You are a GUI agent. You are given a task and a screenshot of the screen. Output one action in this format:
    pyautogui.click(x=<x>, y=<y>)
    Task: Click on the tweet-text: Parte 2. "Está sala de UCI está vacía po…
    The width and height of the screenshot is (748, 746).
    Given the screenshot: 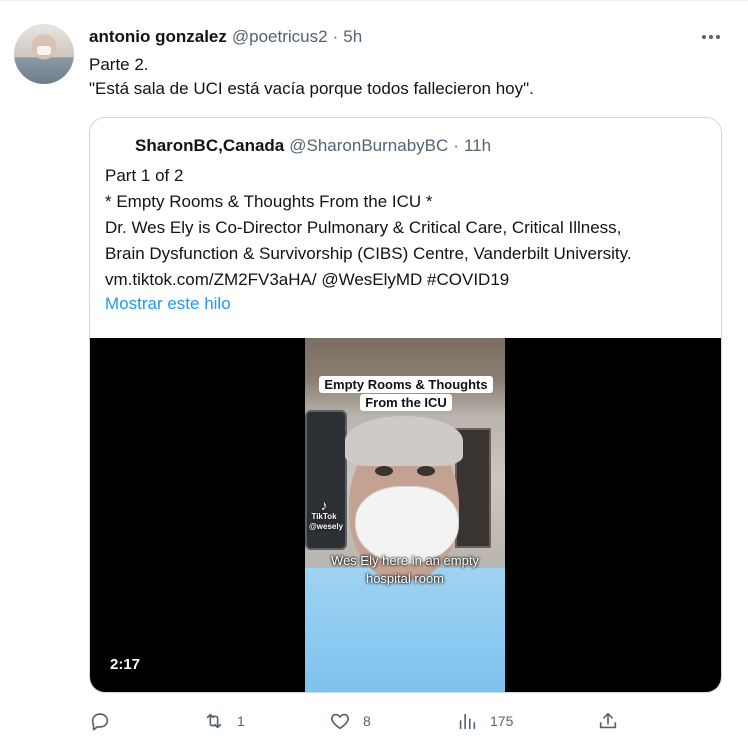 What is the action you would take?
    pyautogui.click(x=311, y=77)
    